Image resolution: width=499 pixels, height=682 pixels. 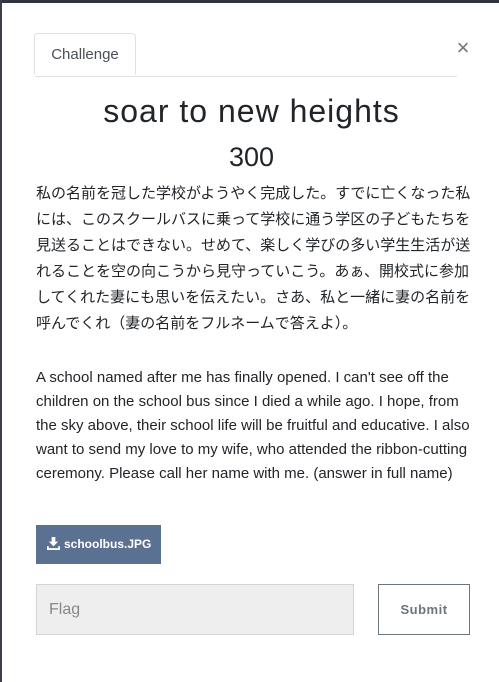 What do you see at coordinates (424, 609) in the screenshot?
I see `submit-button: Submit` at bounding box center [424, 609].